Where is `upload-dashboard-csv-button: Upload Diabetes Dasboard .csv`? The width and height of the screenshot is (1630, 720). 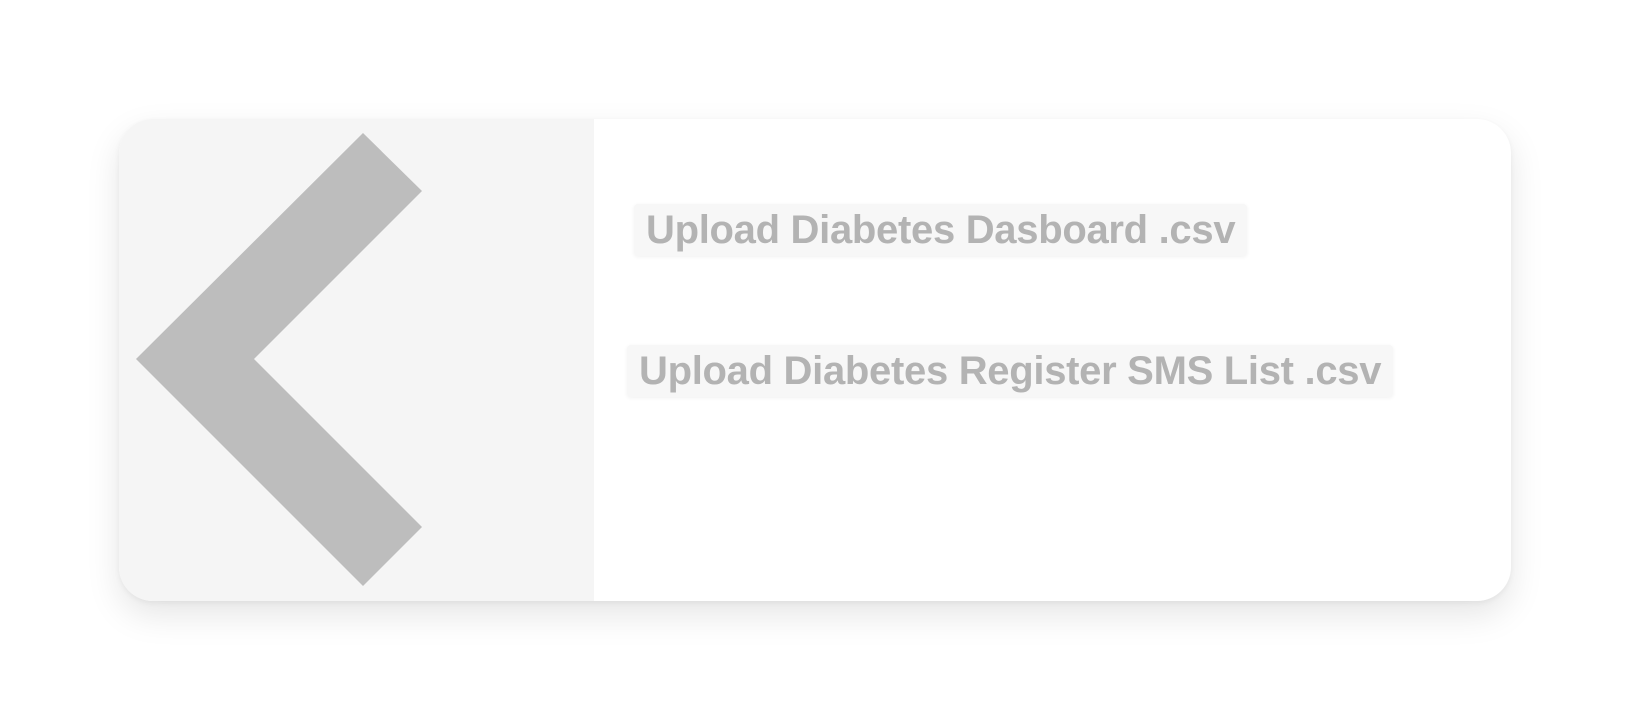 upload-dashboard-csv-button: Upload Diabetes Dasboard .csv is located at coordinates (941, 230).